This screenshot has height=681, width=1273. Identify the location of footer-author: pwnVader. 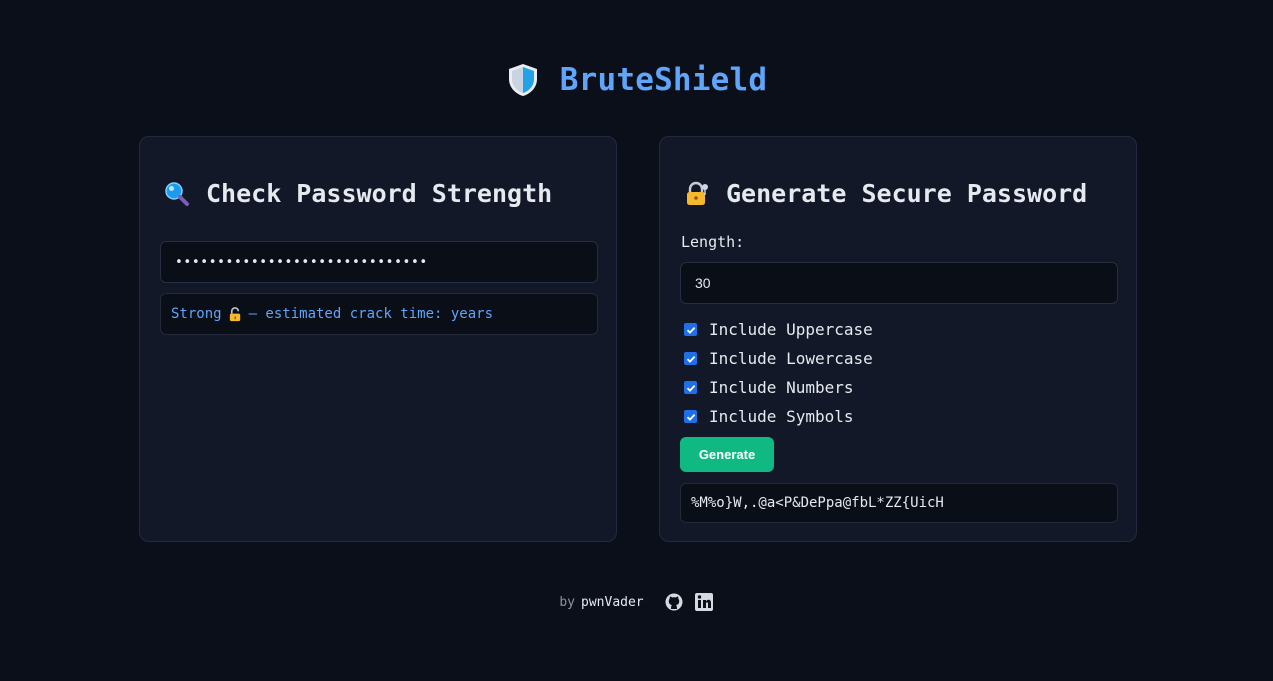
(612, 602).